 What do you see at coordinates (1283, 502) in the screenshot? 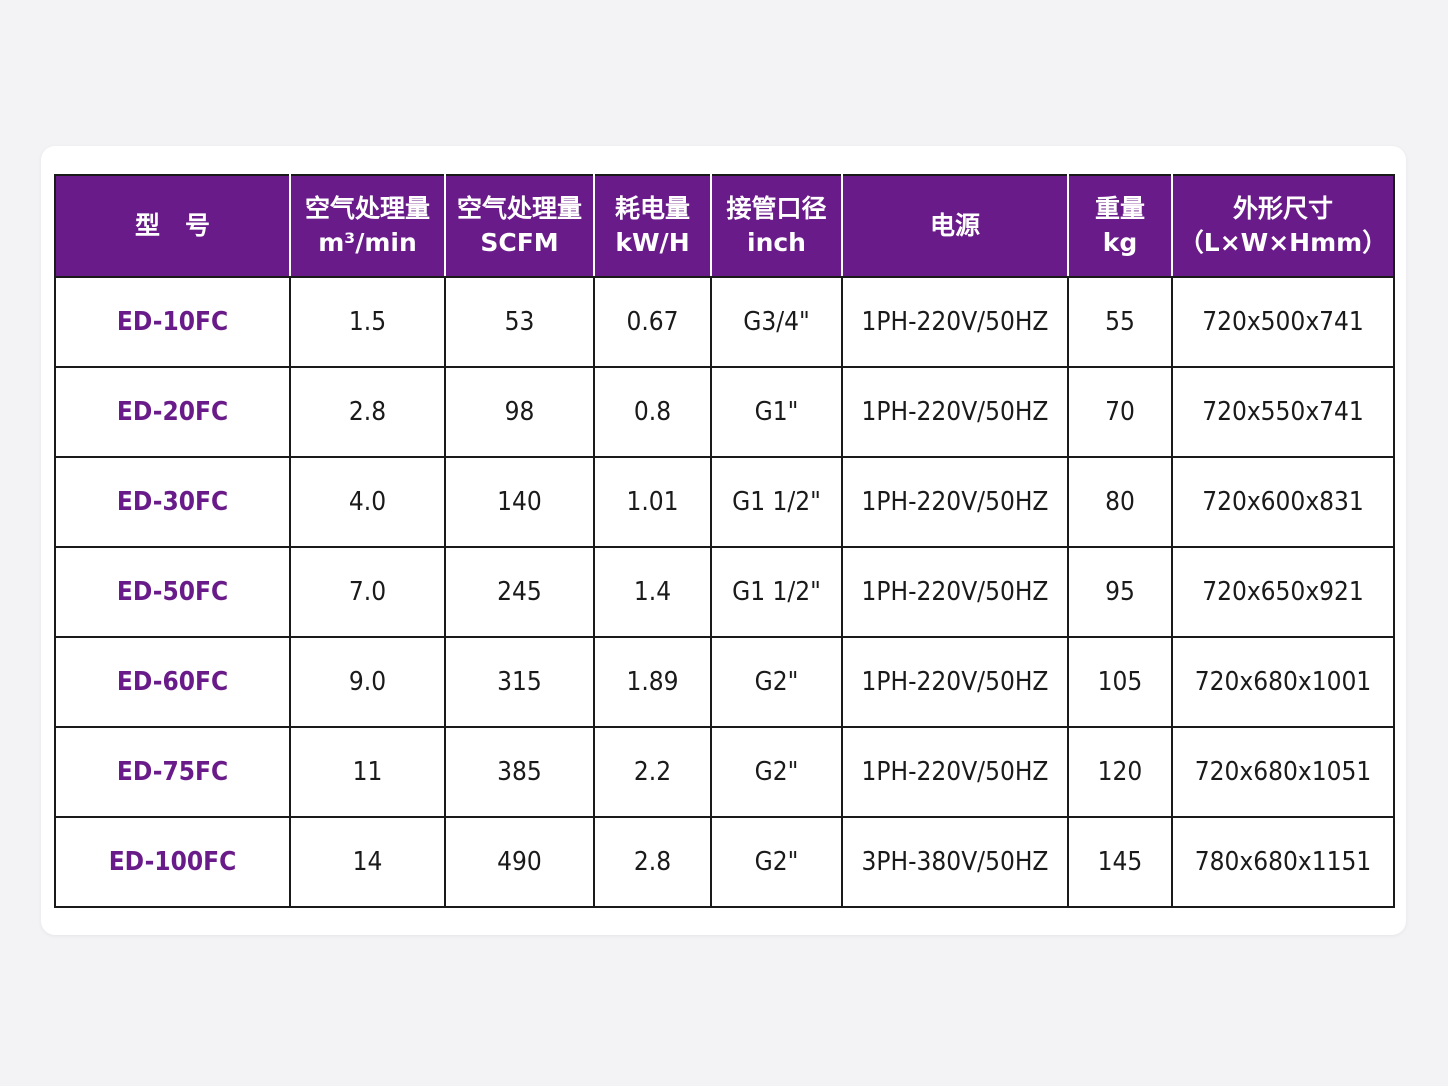
I see `cell-dimensions: 720x600x831` at bounding box center [1283, 502].